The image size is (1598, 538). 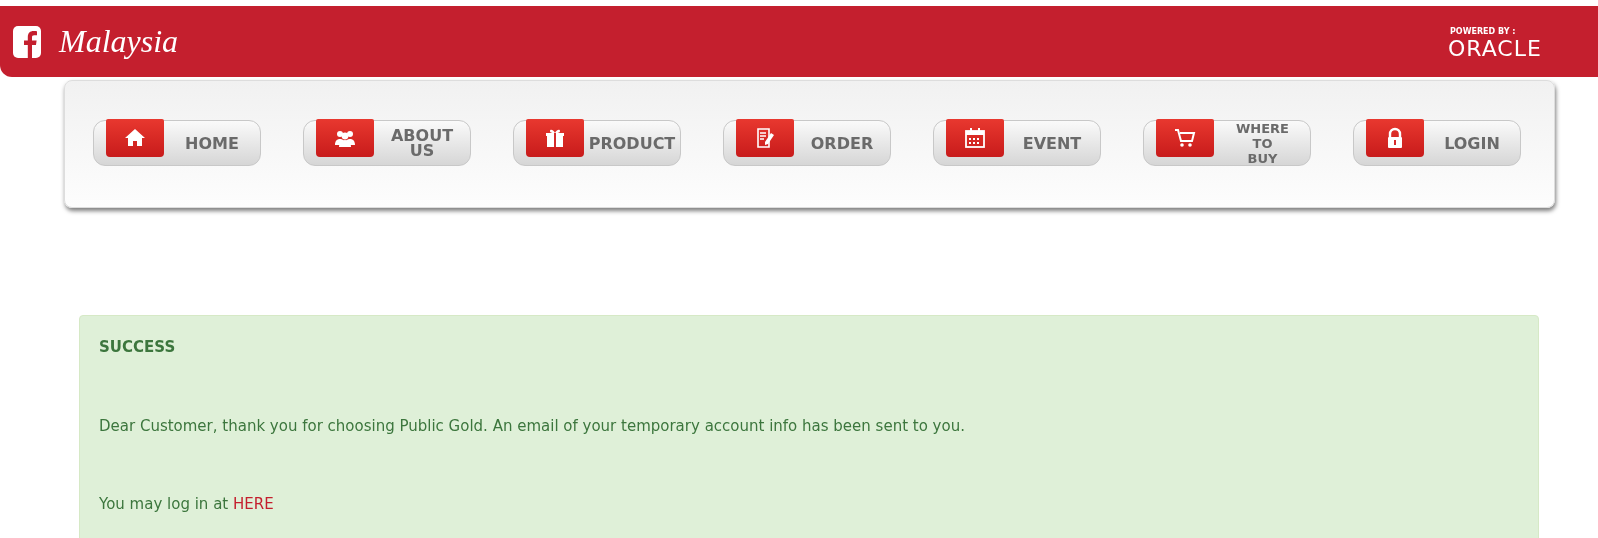 What do you see at coordinates (1483, 31) in the screenshot?
I see `powered-by-label: POWERED BY :` at bounding box center [1483, 31].